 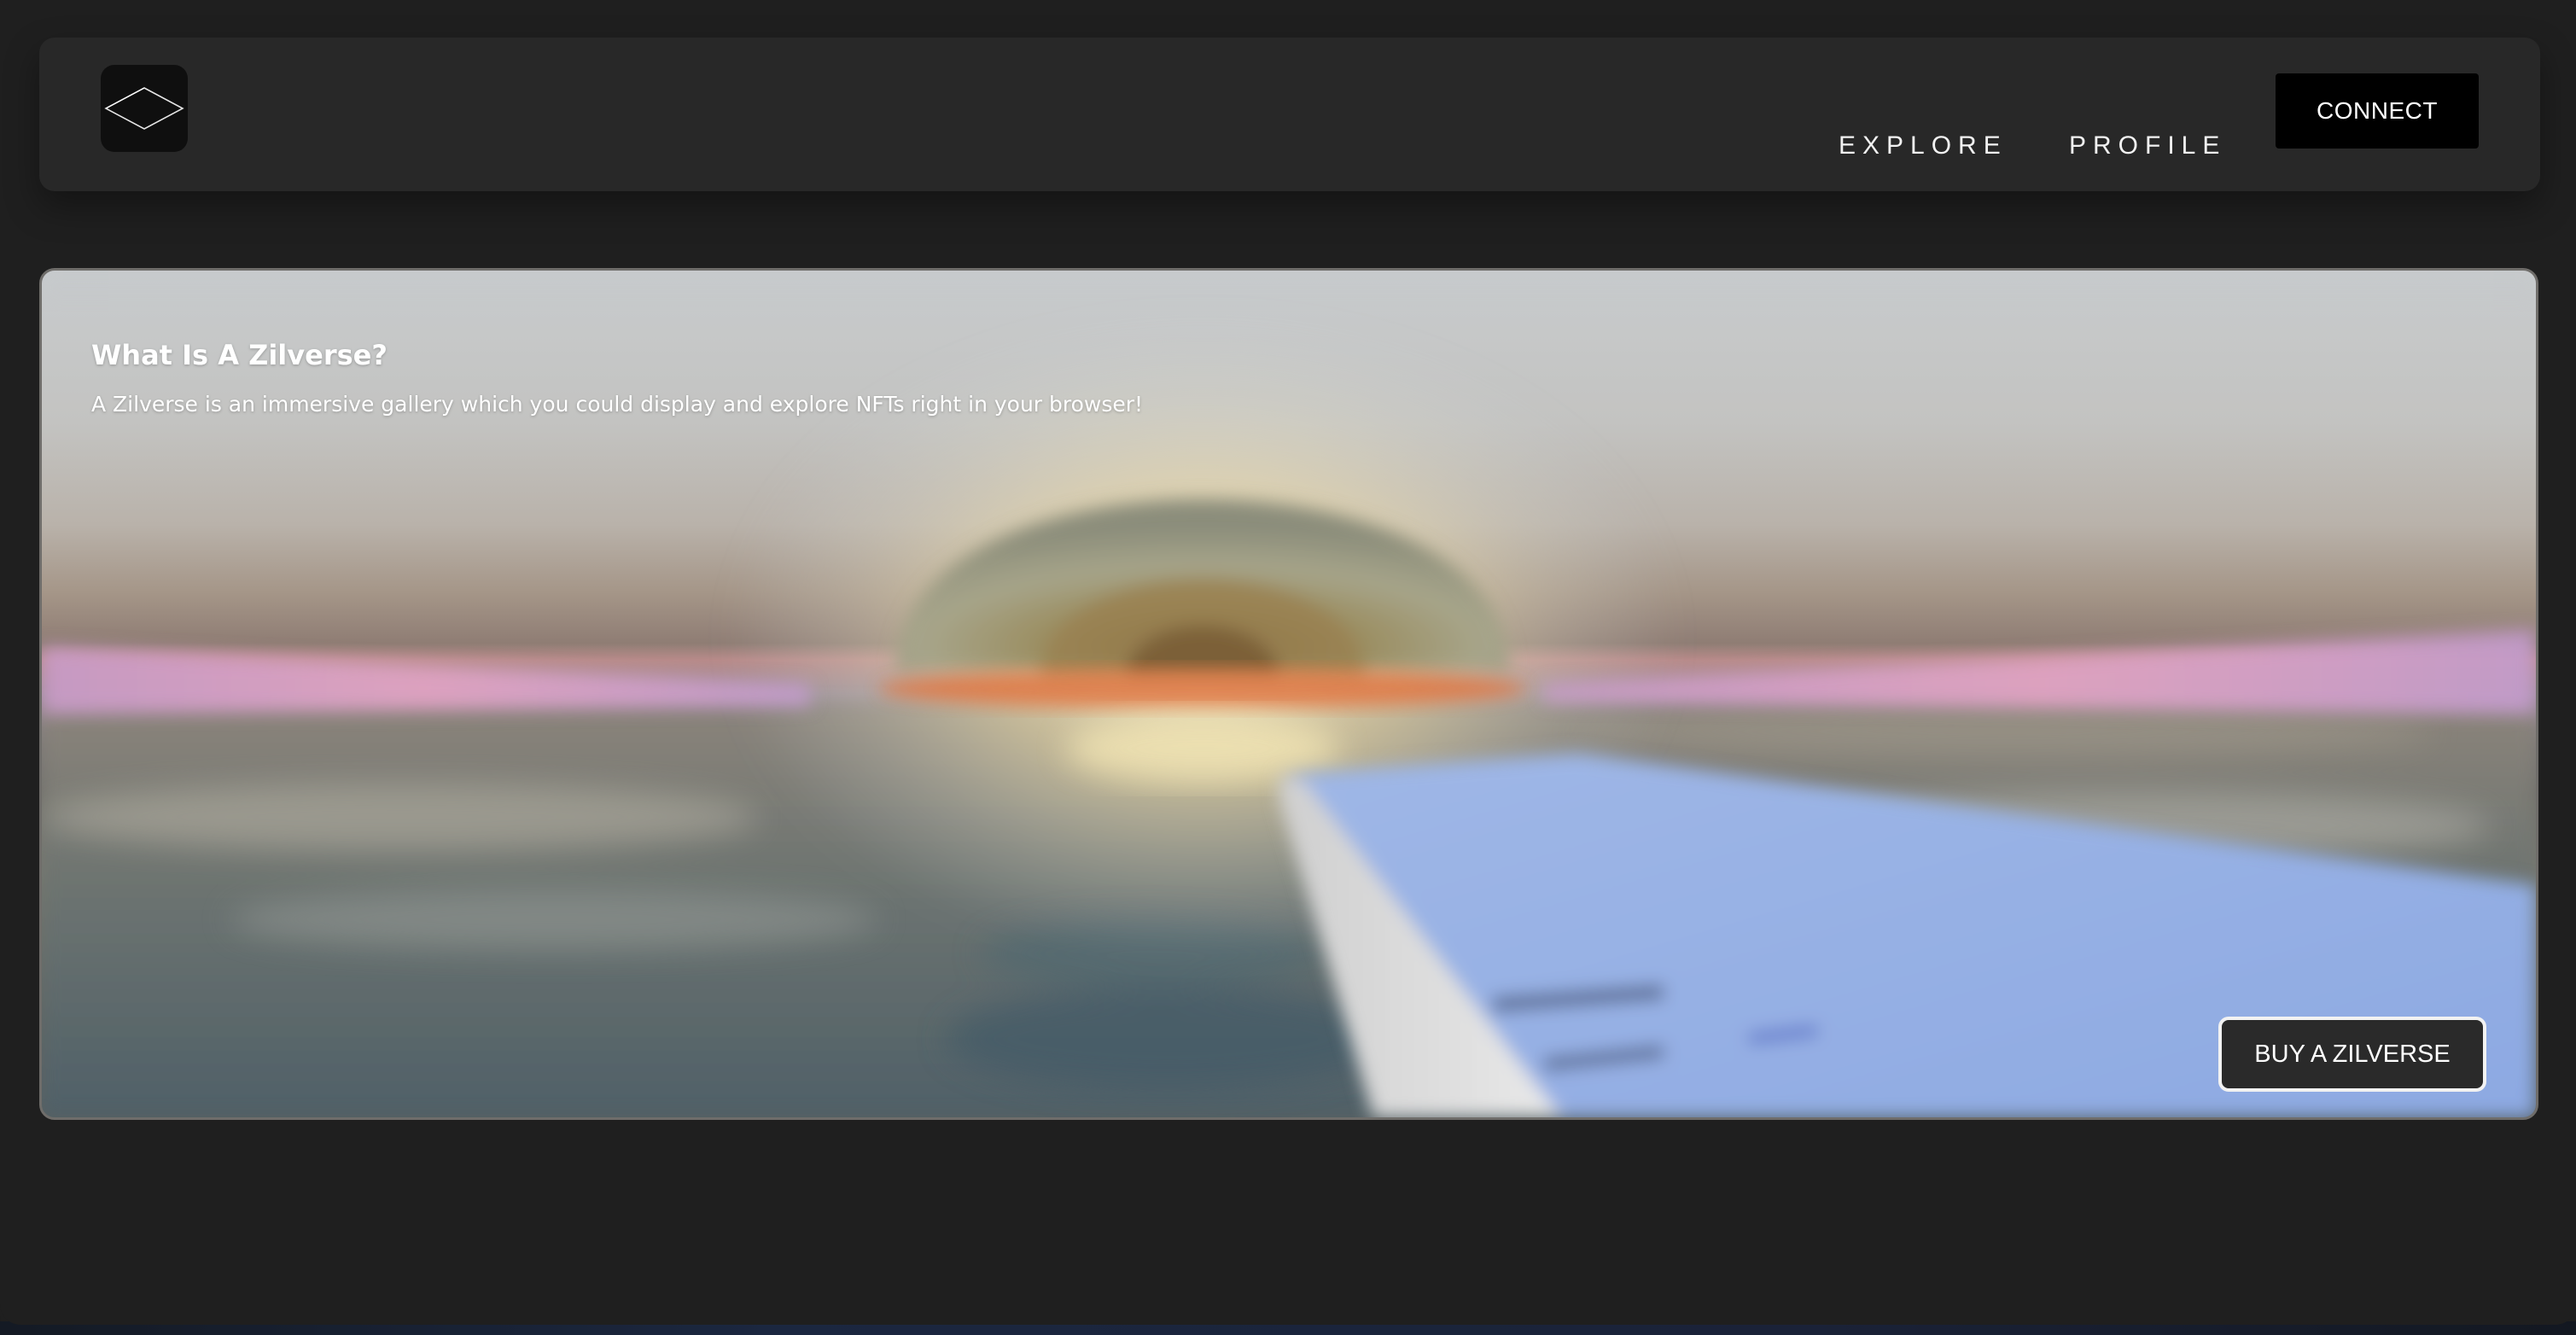 I want to click on logo-button, so click(x=144, y=108).